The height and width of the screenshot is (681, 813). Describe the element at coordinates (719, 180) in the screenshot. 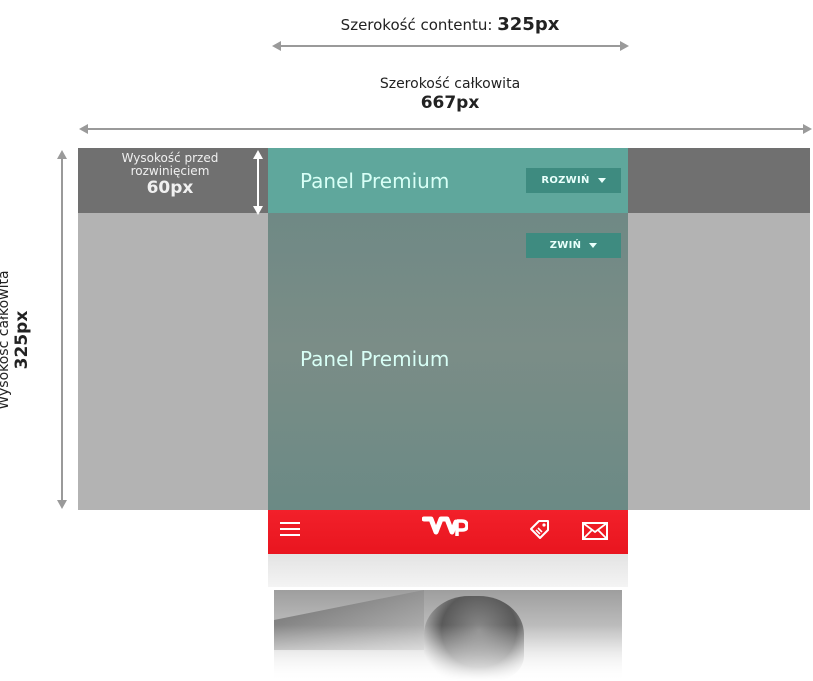

I see `right-collapsed-band` at that location.